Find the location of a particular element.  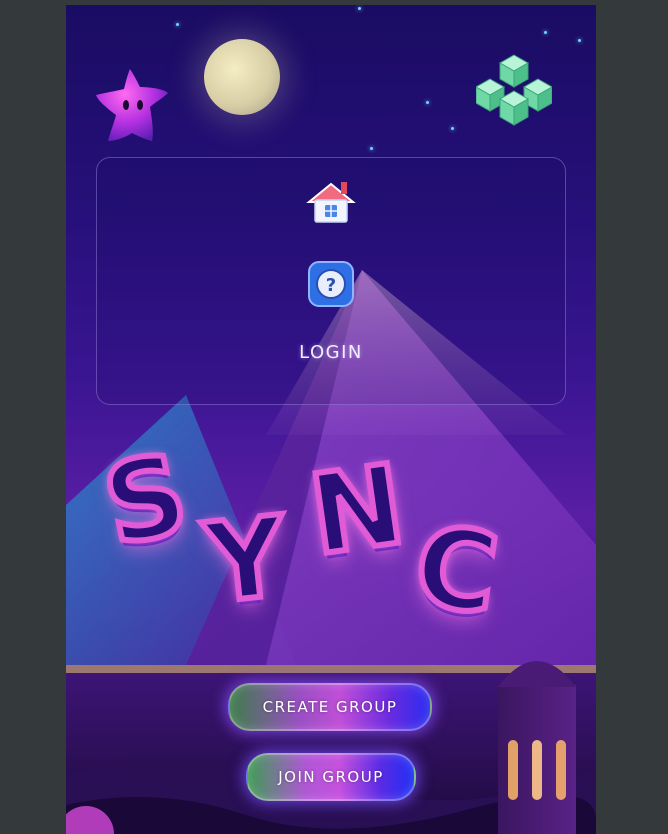

moon-decoration is located at coordinates (242, 77).